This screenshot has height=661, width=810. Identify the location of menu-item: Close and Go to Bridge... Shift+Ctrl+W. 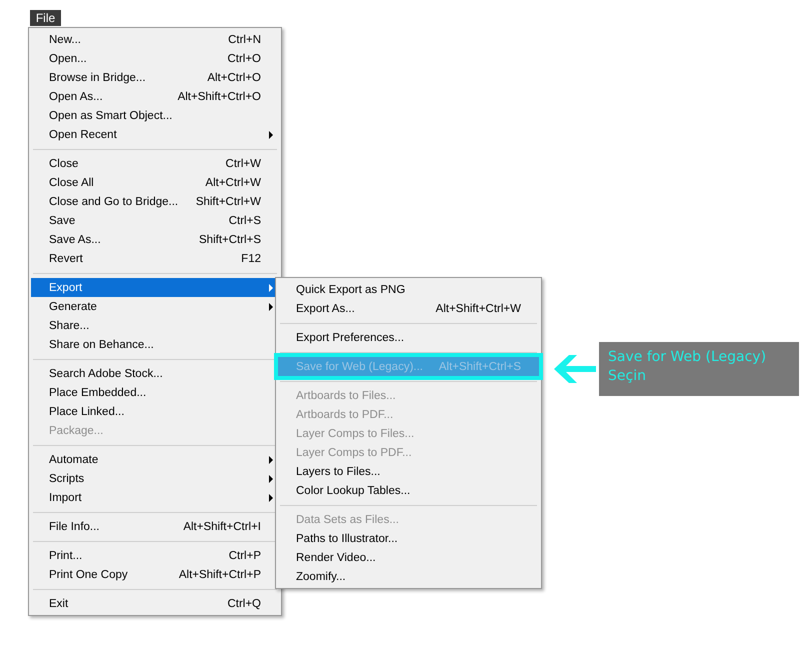
(155, 201).